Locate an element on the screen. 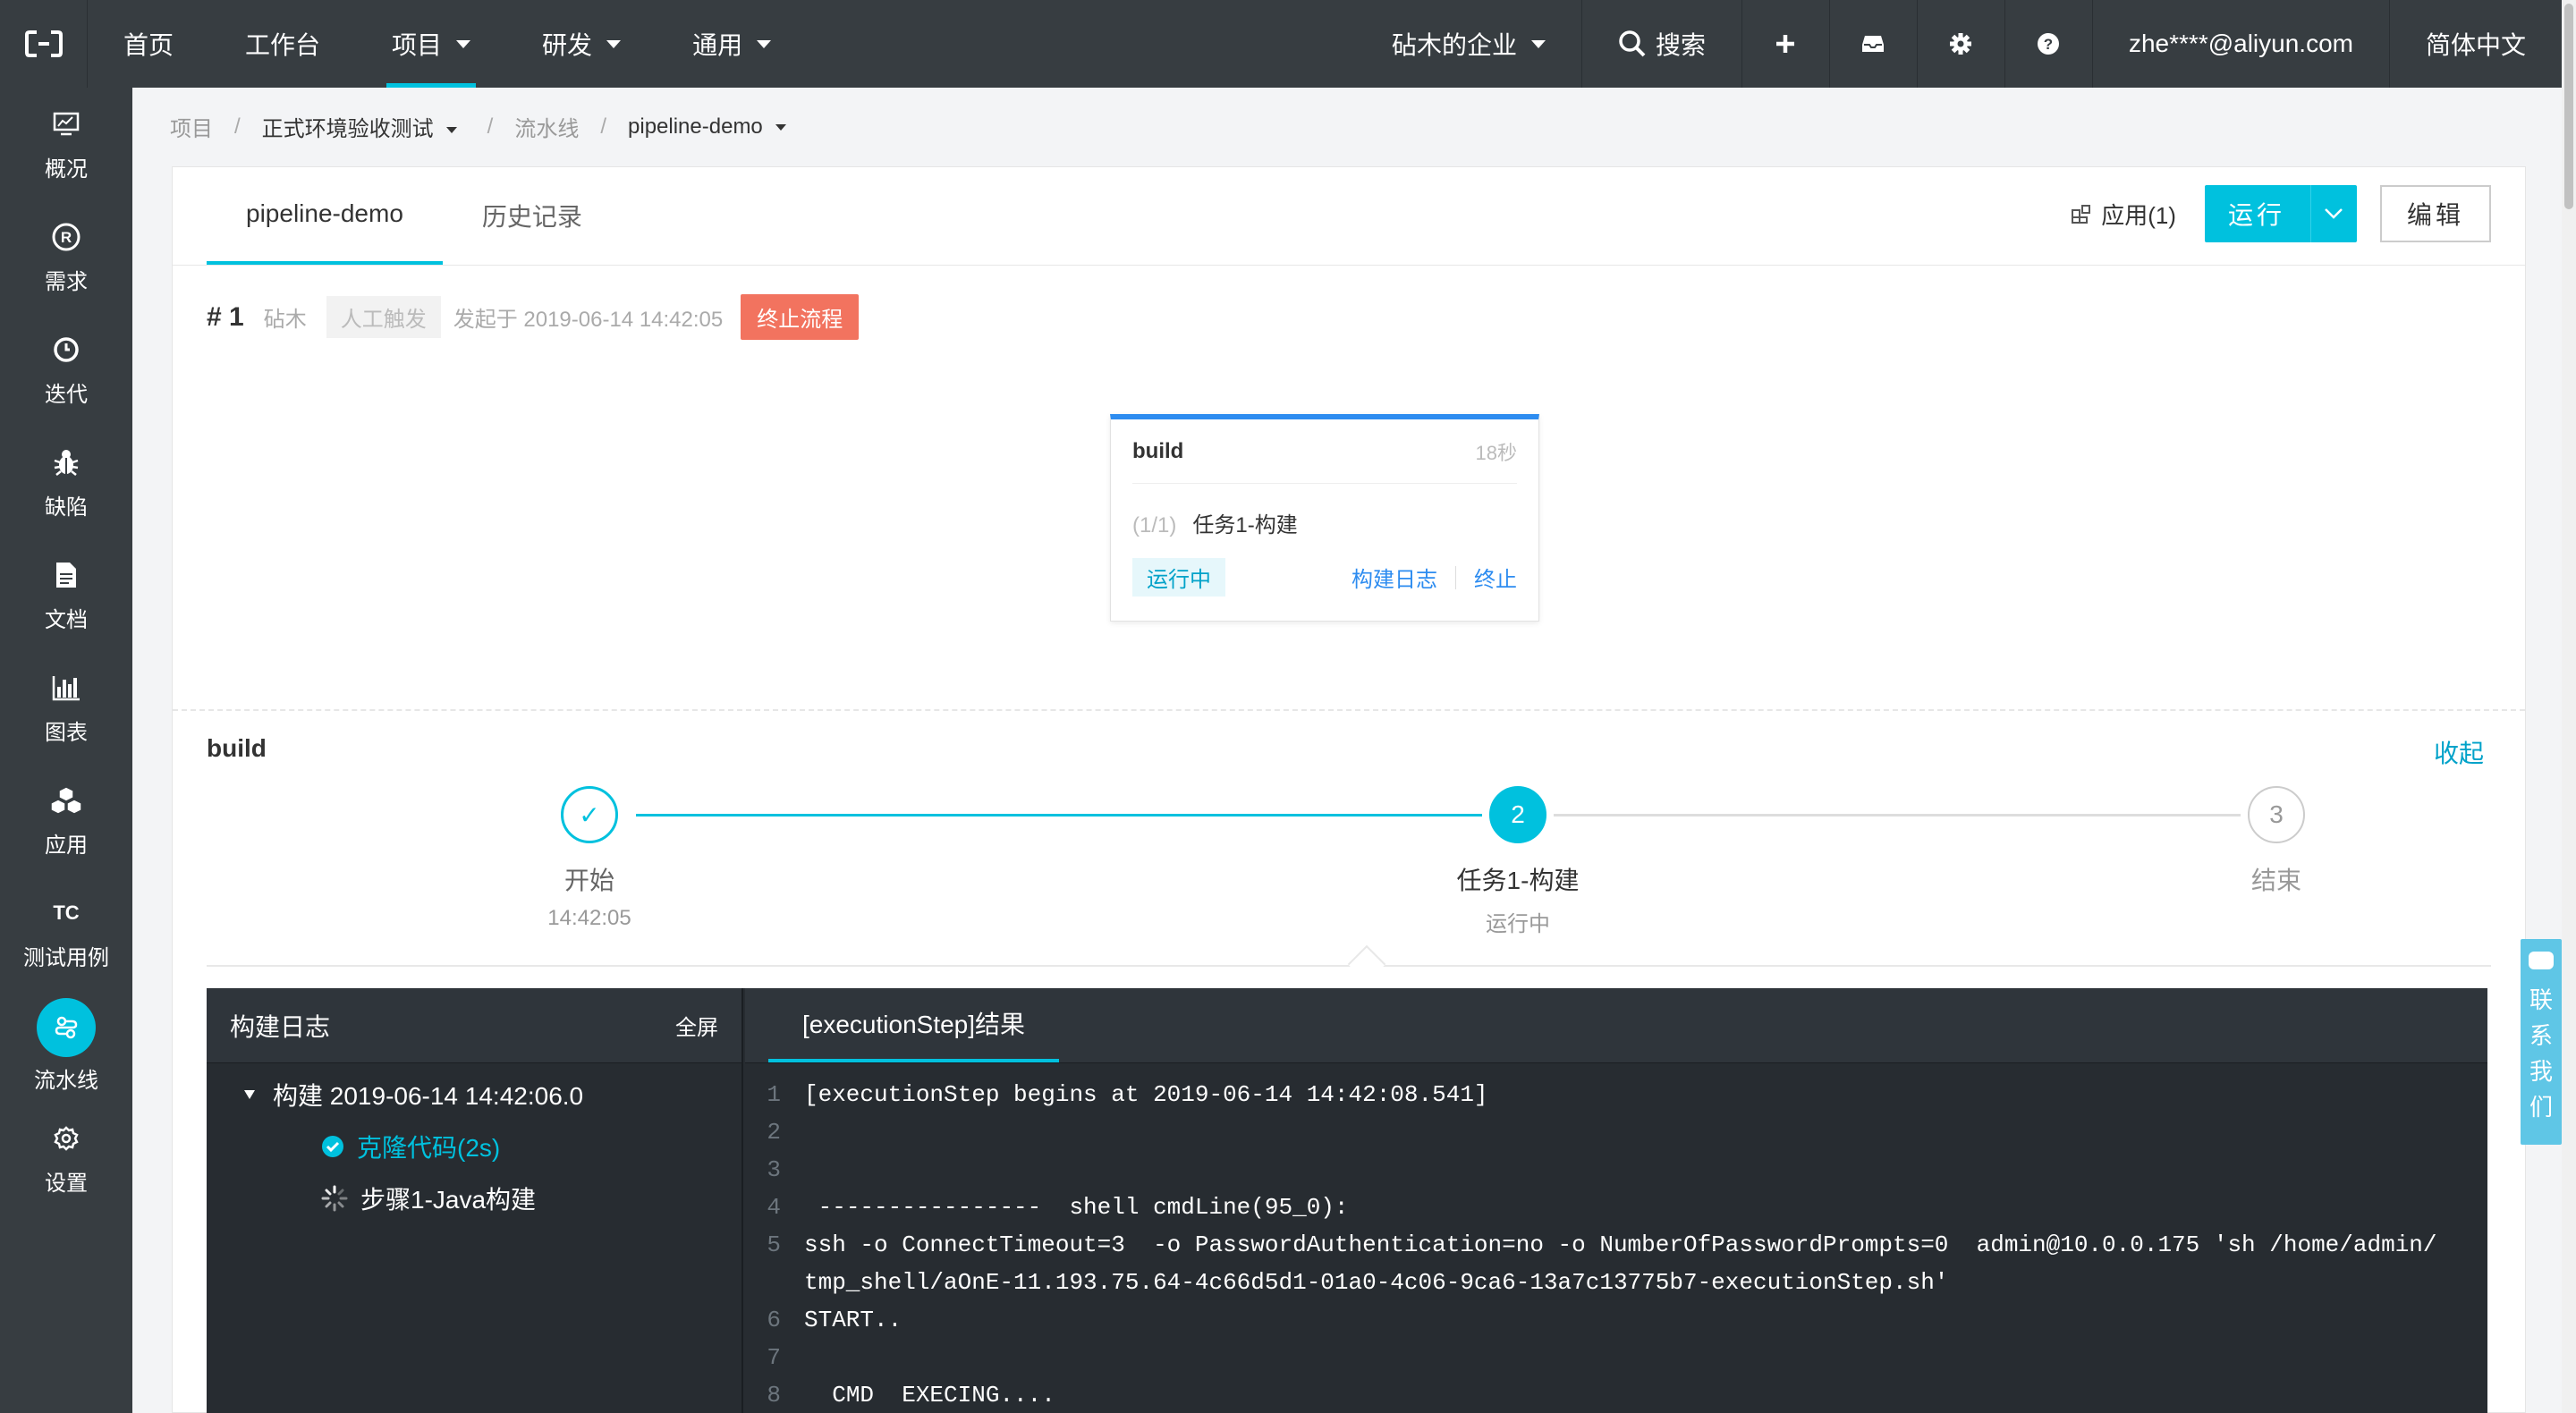 The height and width of the screenshot is (1413, 2576). sidebar-item-label: 图表 is located at coordinates (66, 732).